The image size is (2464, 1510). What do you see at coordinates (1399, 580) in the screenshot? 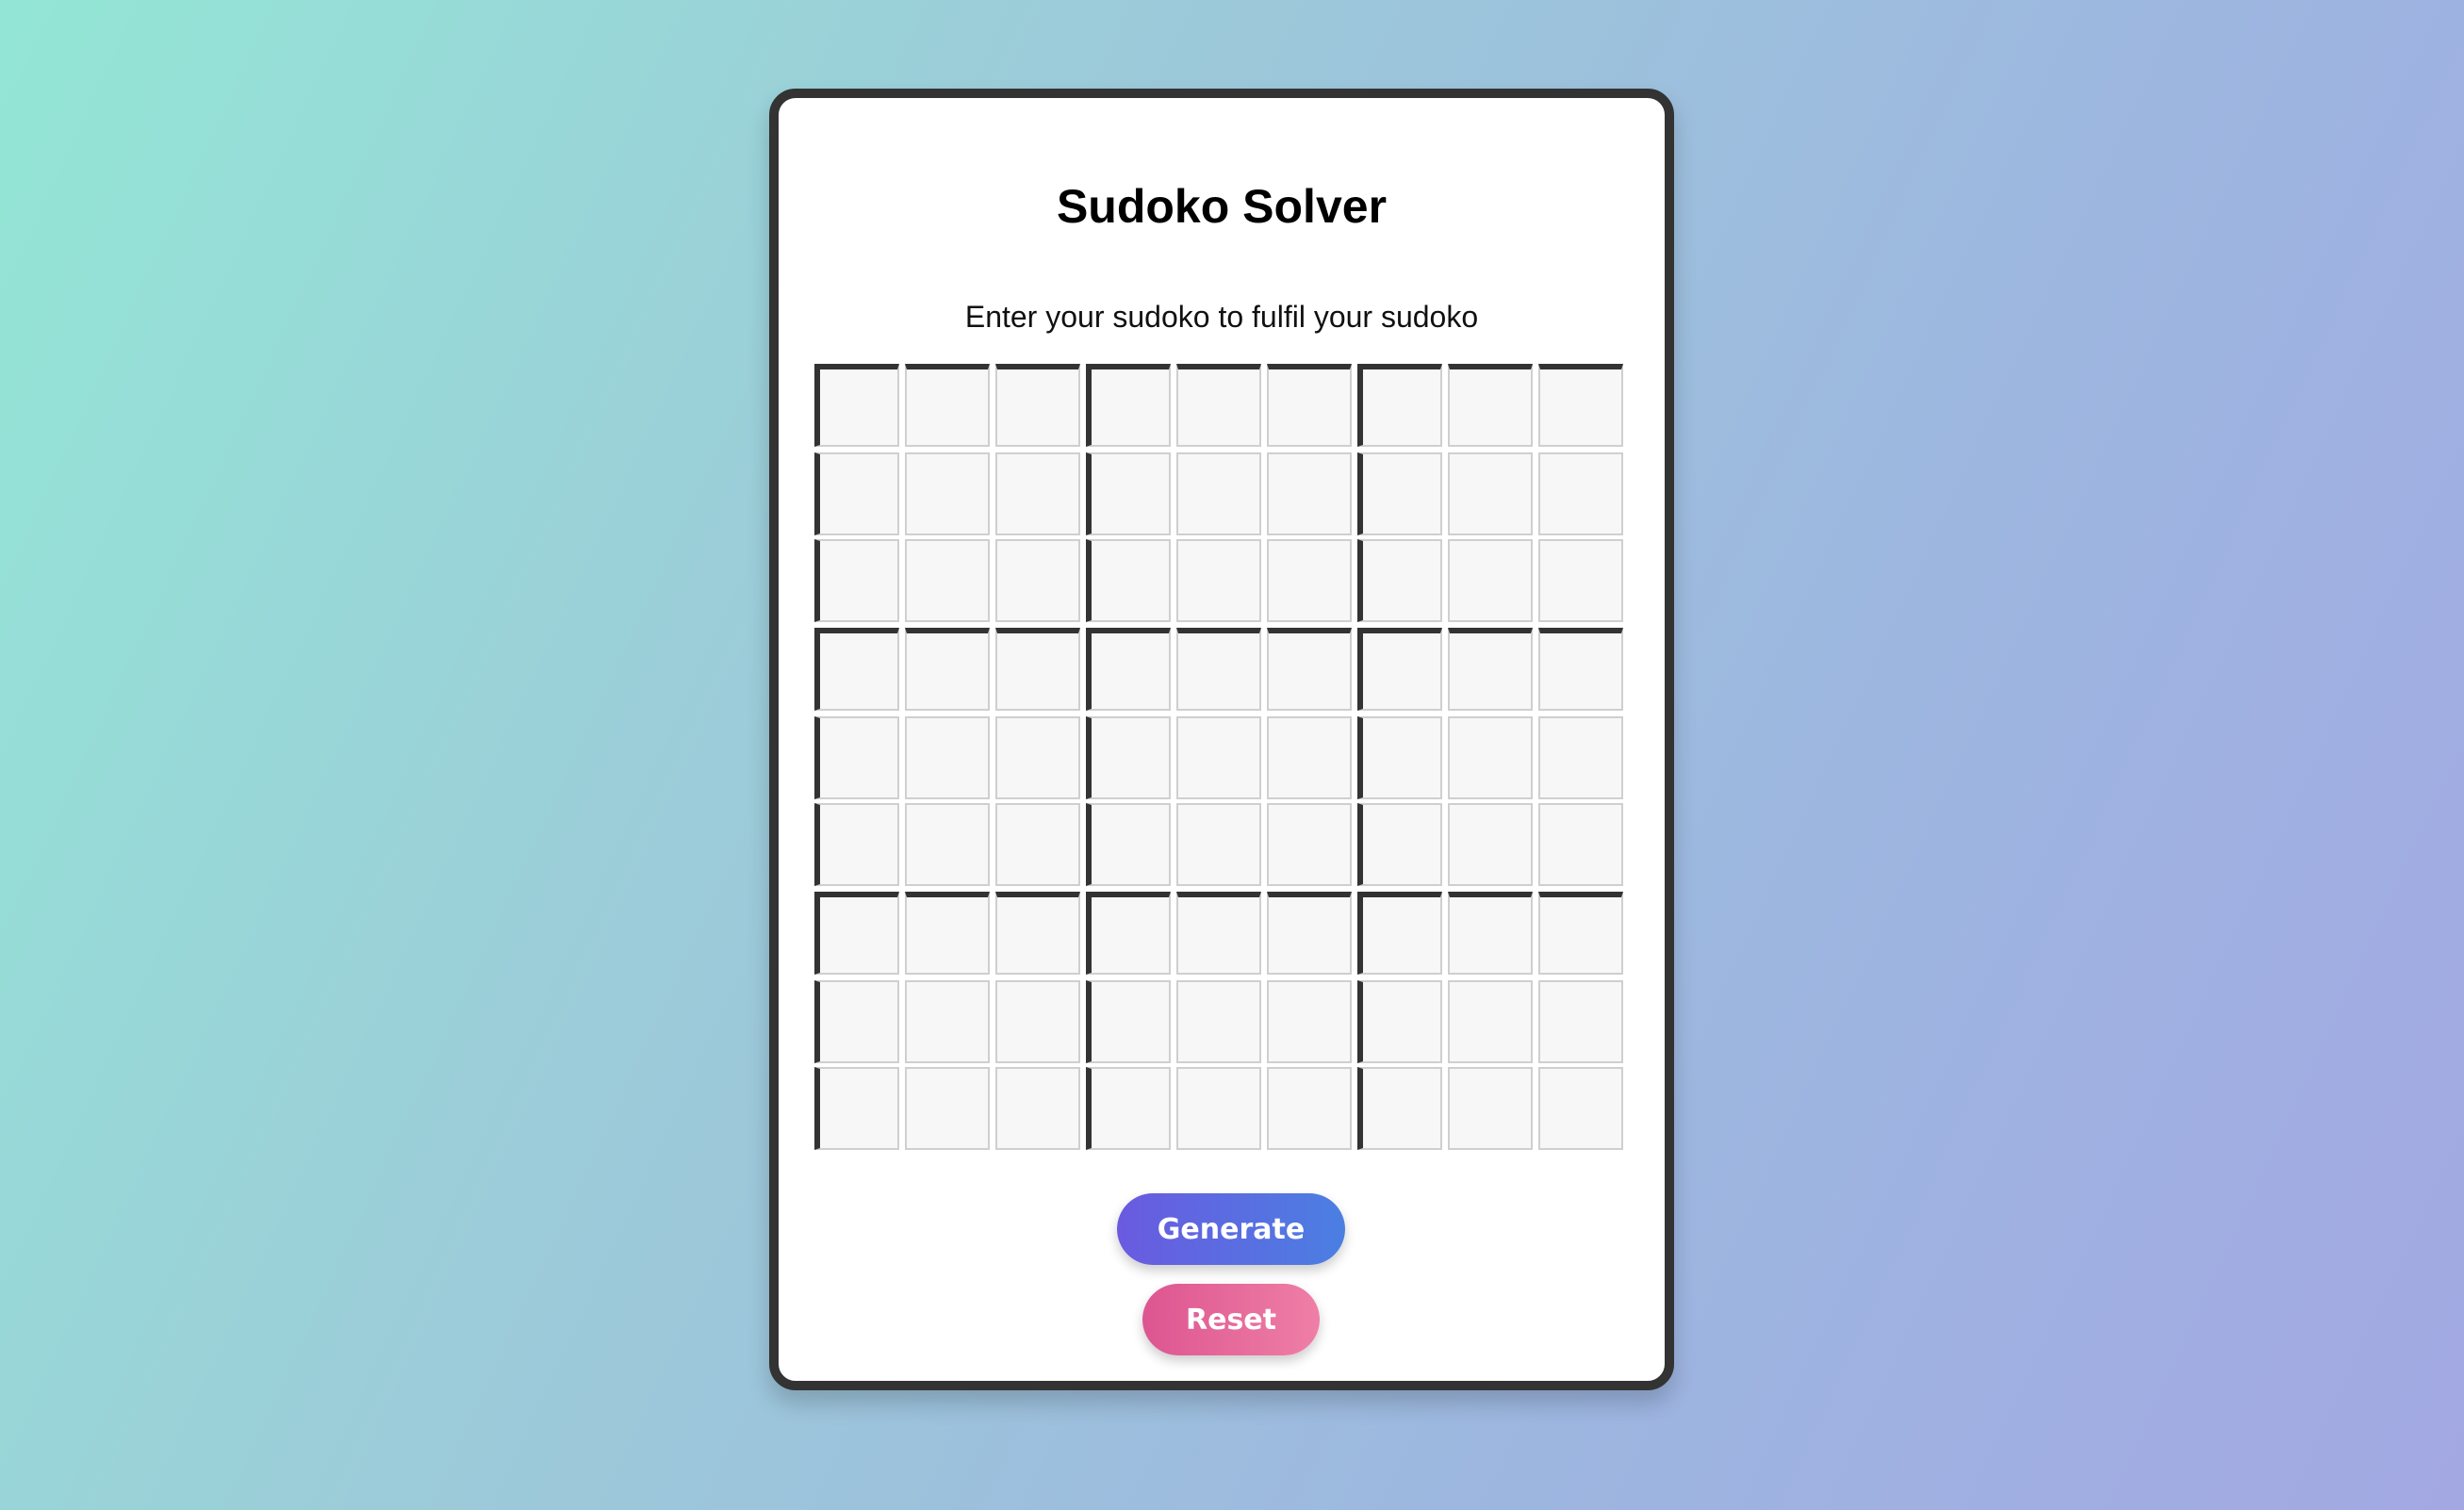
I see `sudoku-cell-r3-c7` at bounding box center [1399, 580].